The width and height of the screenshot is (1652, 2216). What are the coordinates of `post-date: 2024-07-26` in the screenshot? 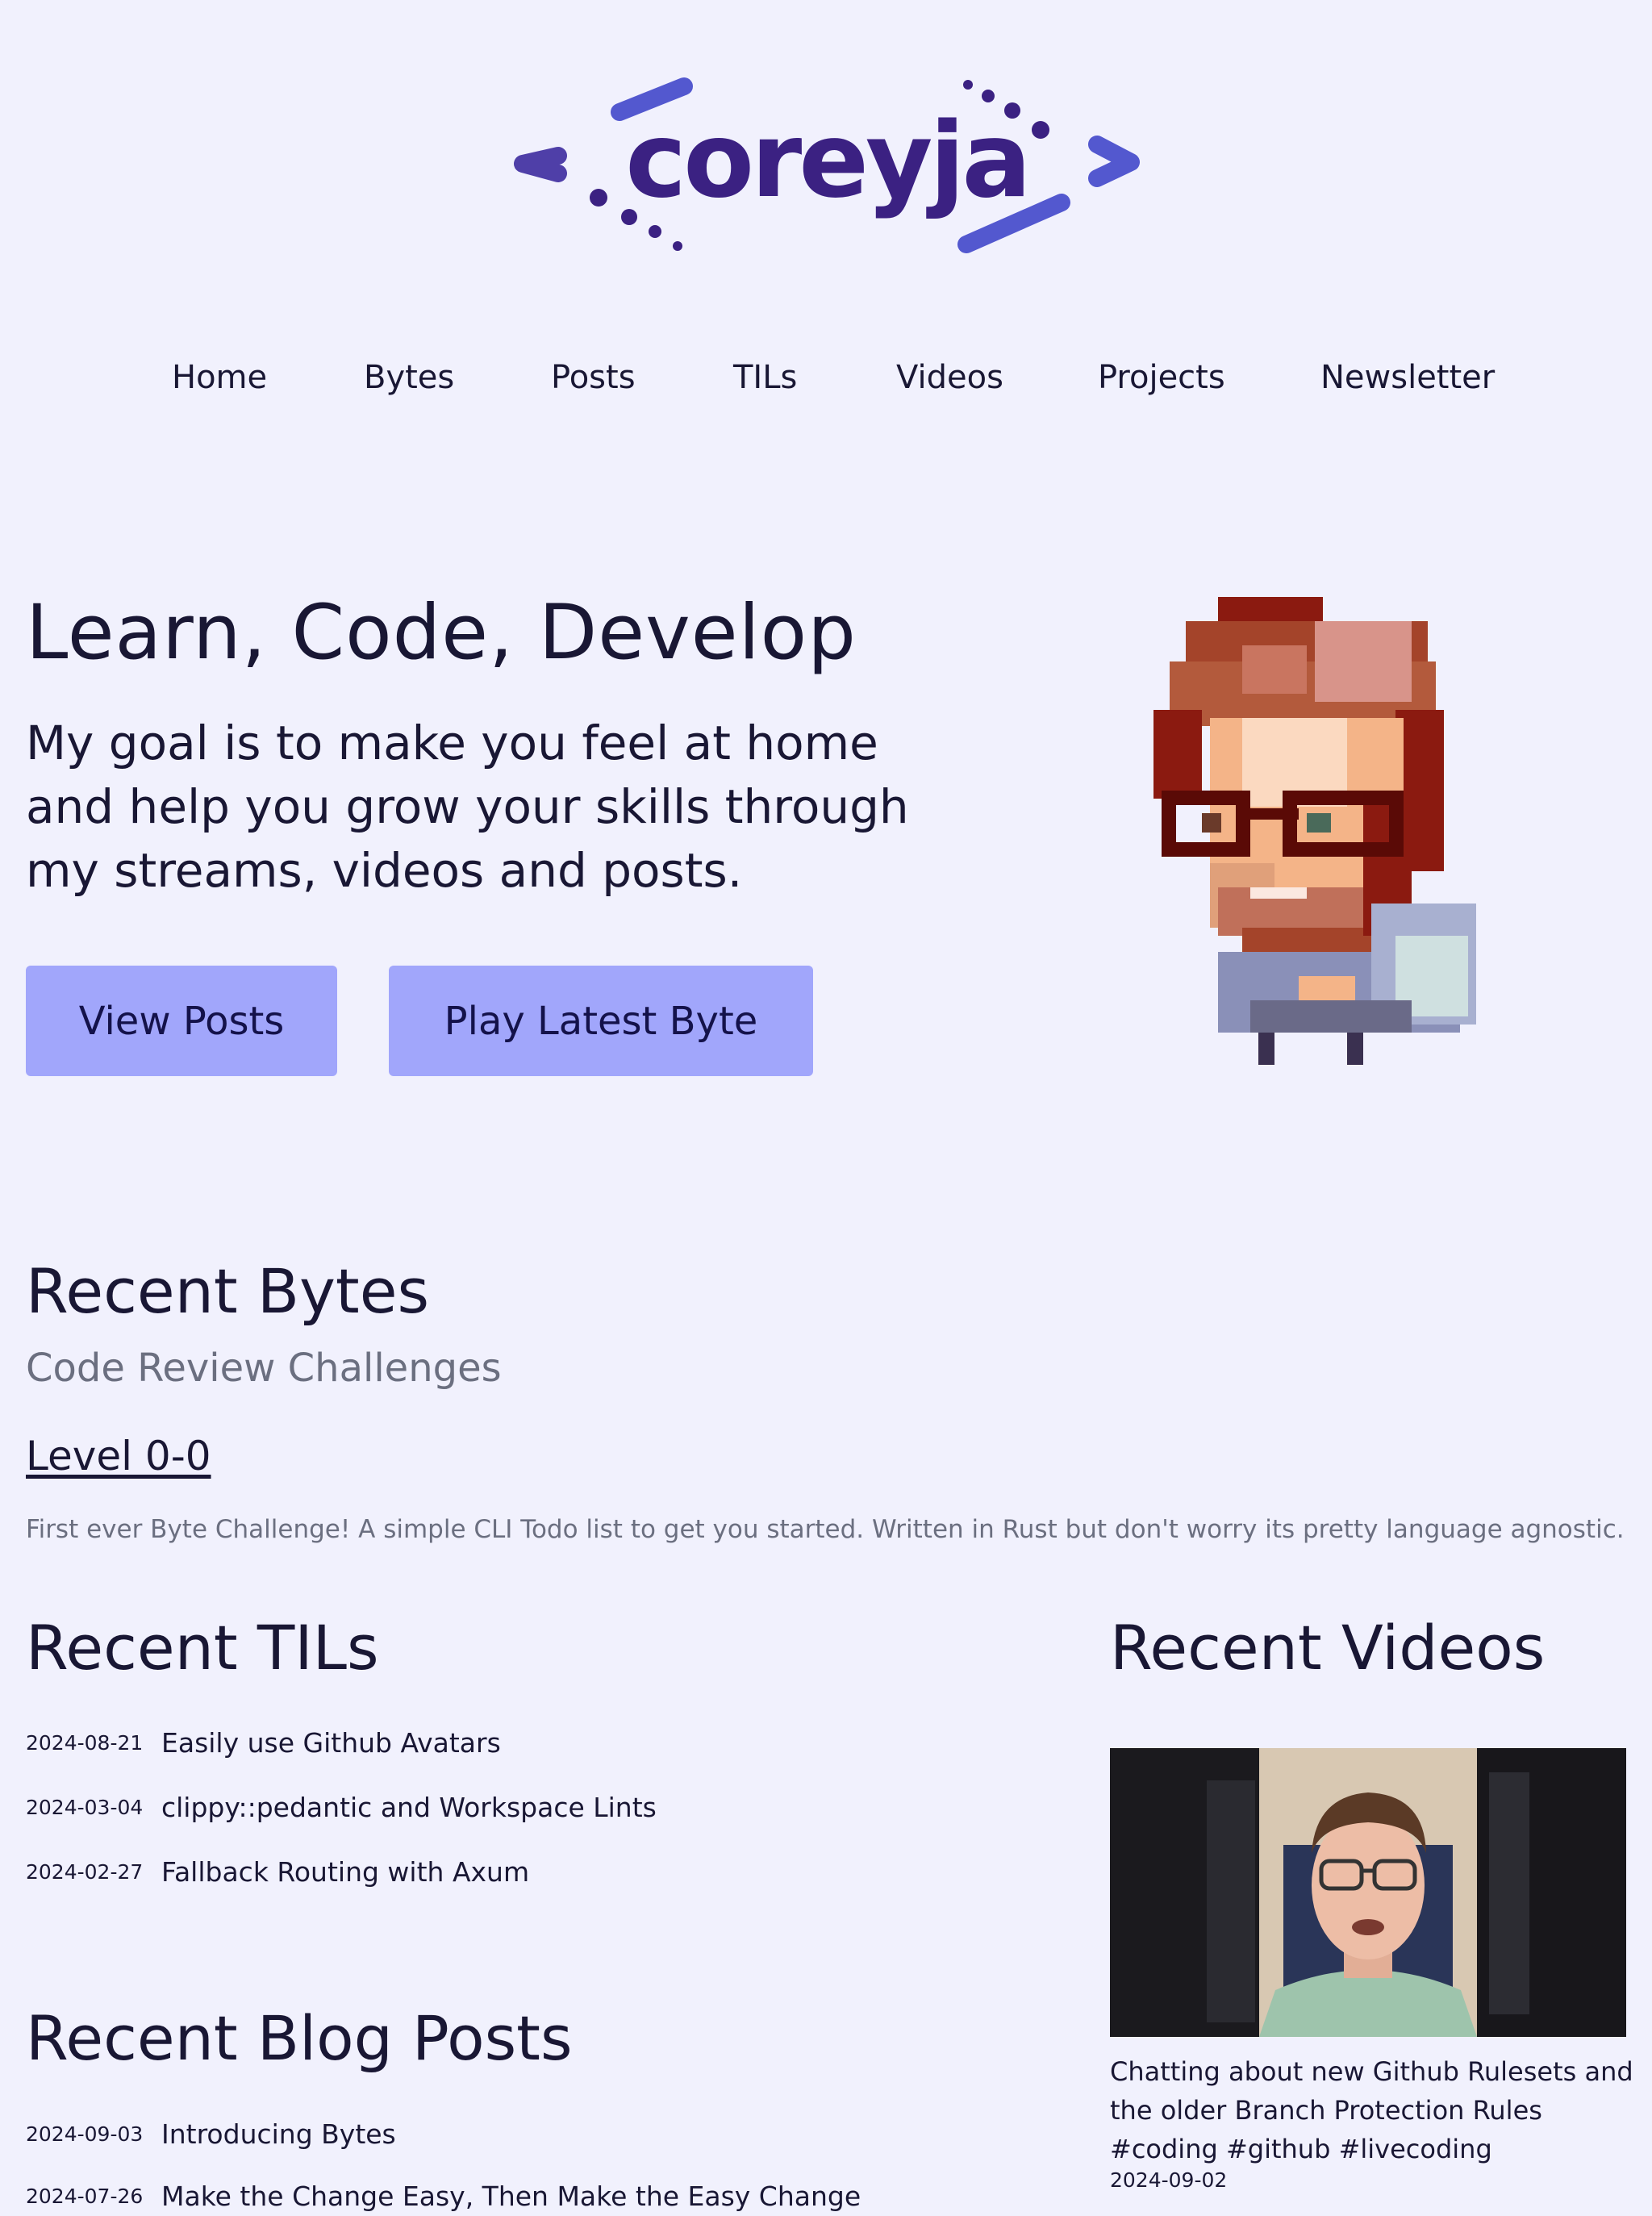 It's located at (85, 2196).